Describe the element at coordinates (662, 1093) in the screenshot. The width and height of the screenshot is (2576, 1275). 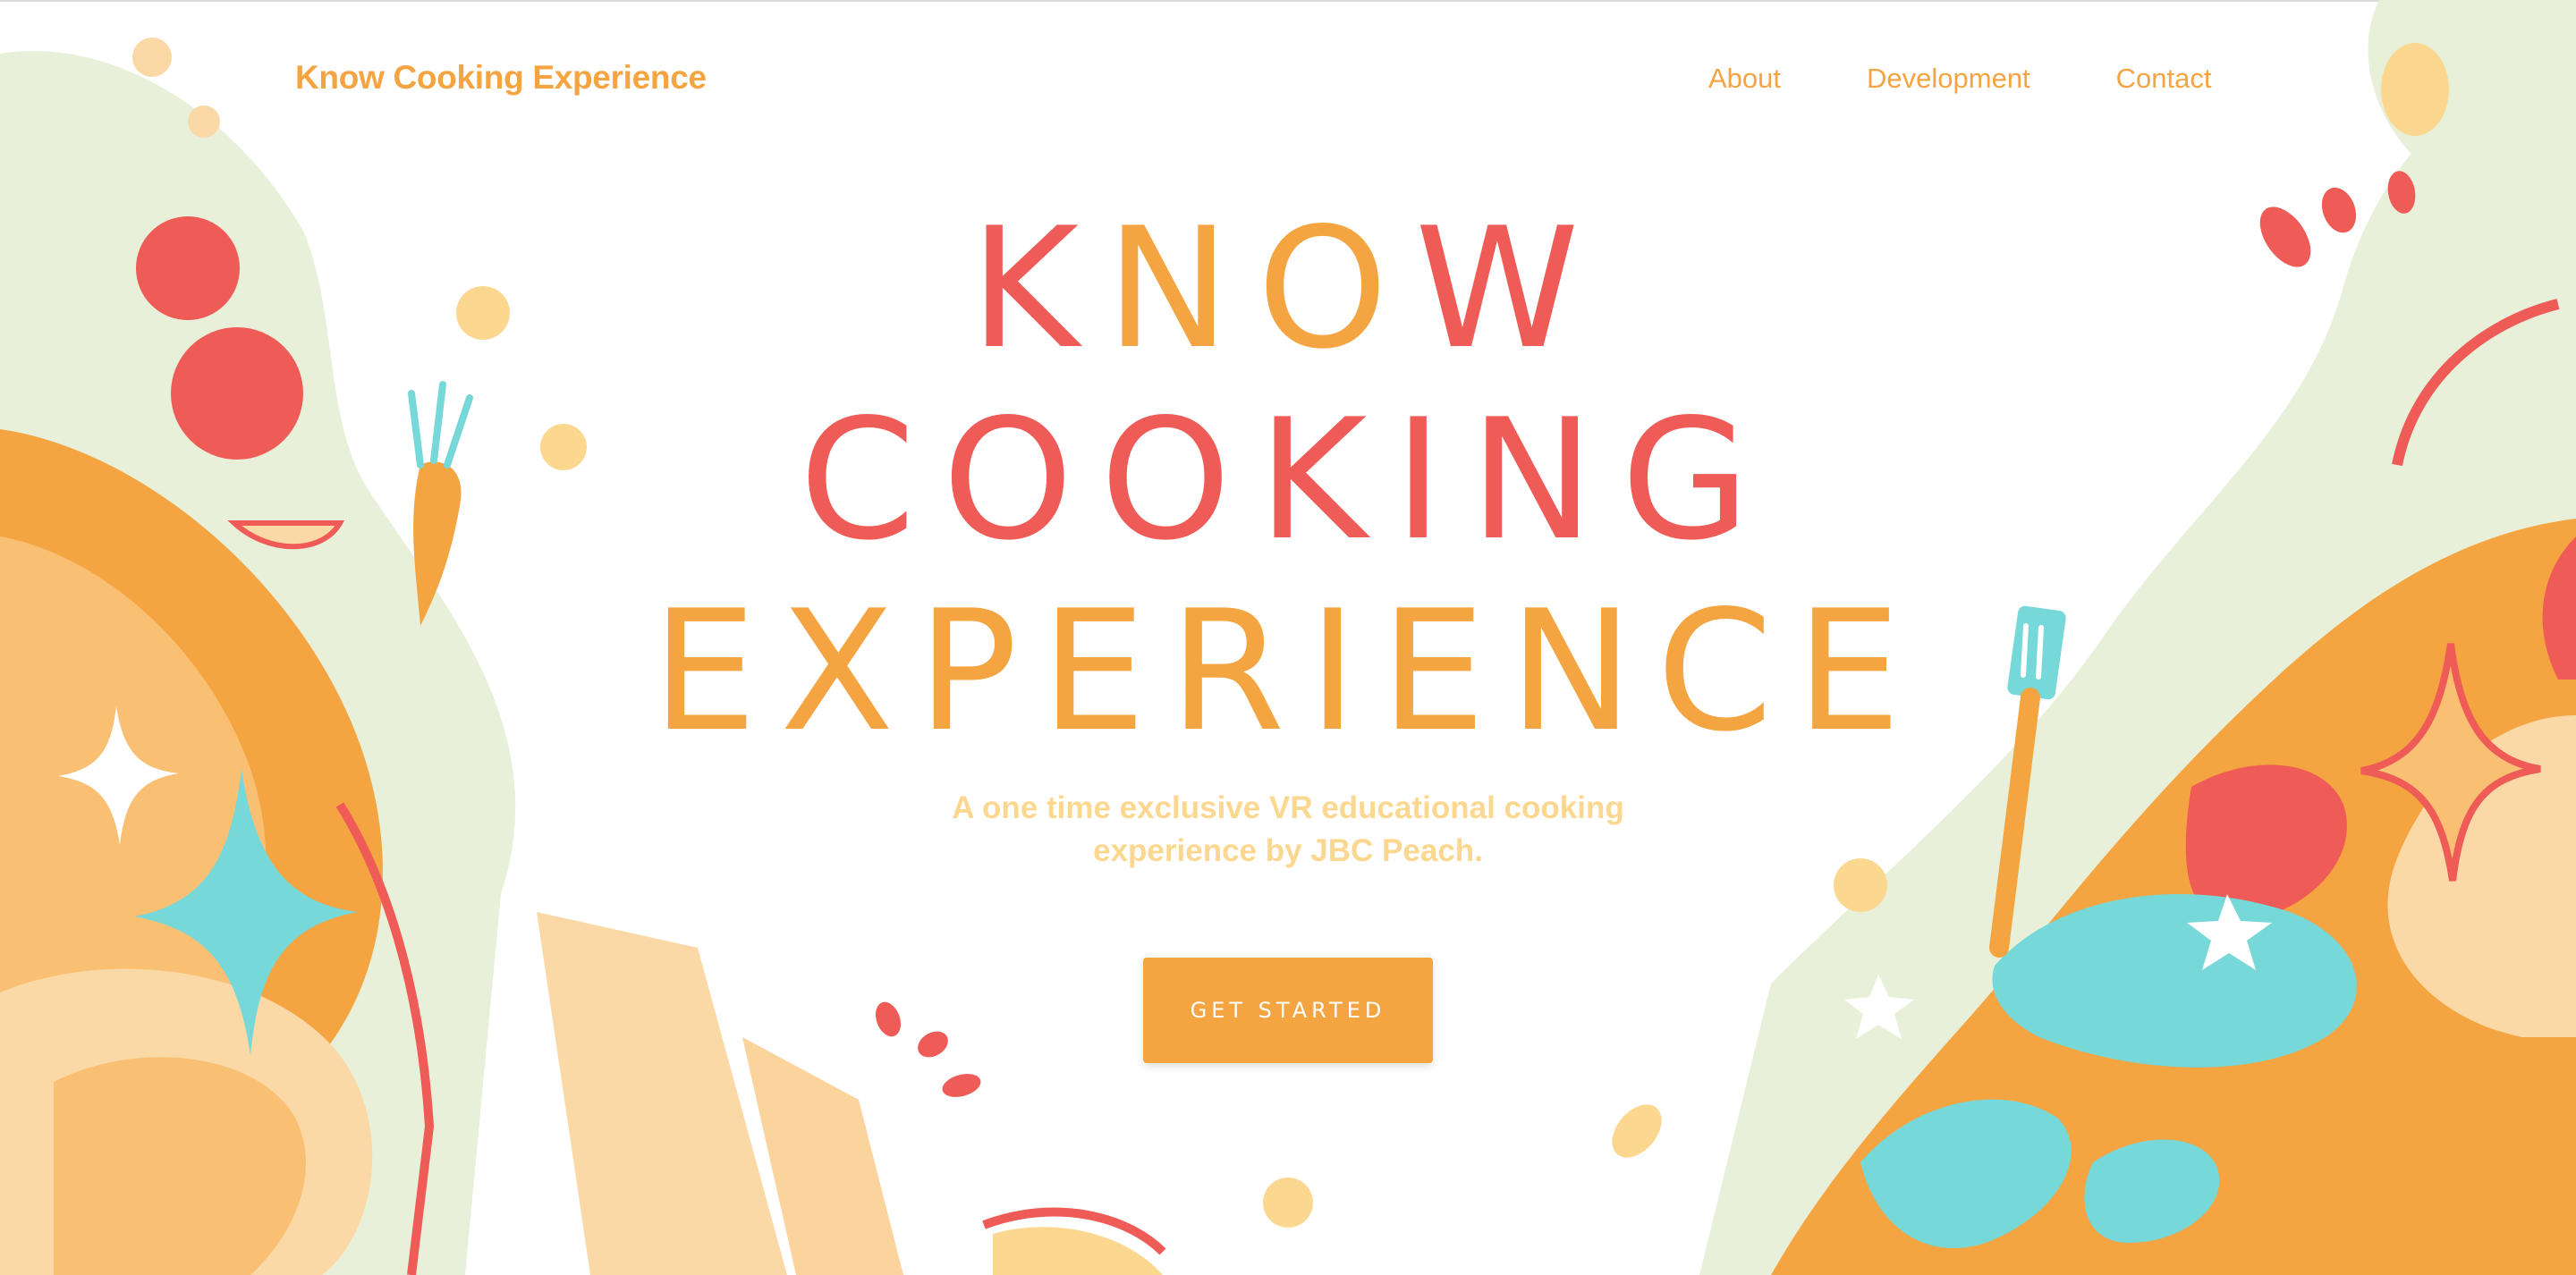
I see `bottom-wedge` at that location.